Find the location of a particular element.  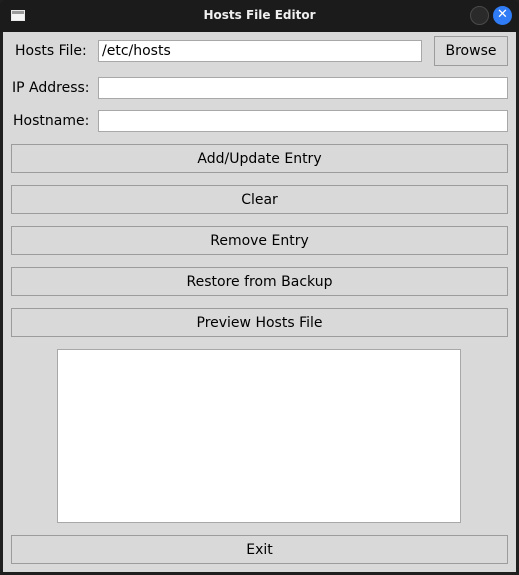

title-bar: Hosts File Editor ✕ is located at coordinates (259, 16).